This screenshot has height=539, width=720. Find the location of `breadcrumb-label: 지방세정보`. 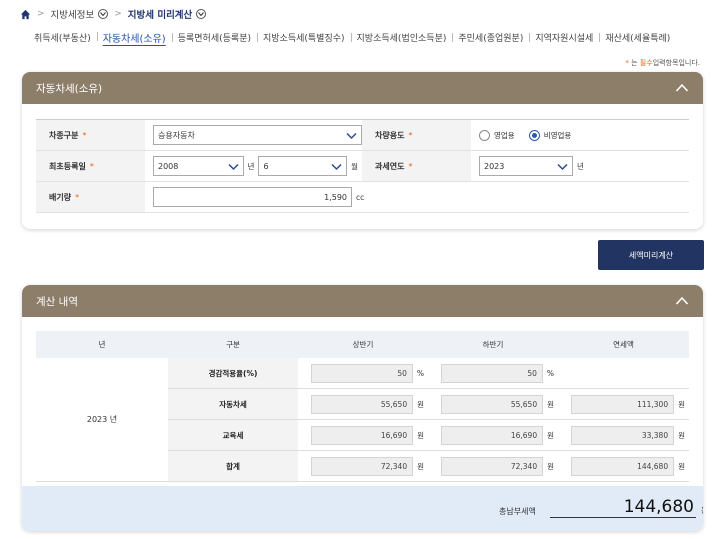

breadcrumb-label: 지방세정보 is located at coordinates (72, 15).